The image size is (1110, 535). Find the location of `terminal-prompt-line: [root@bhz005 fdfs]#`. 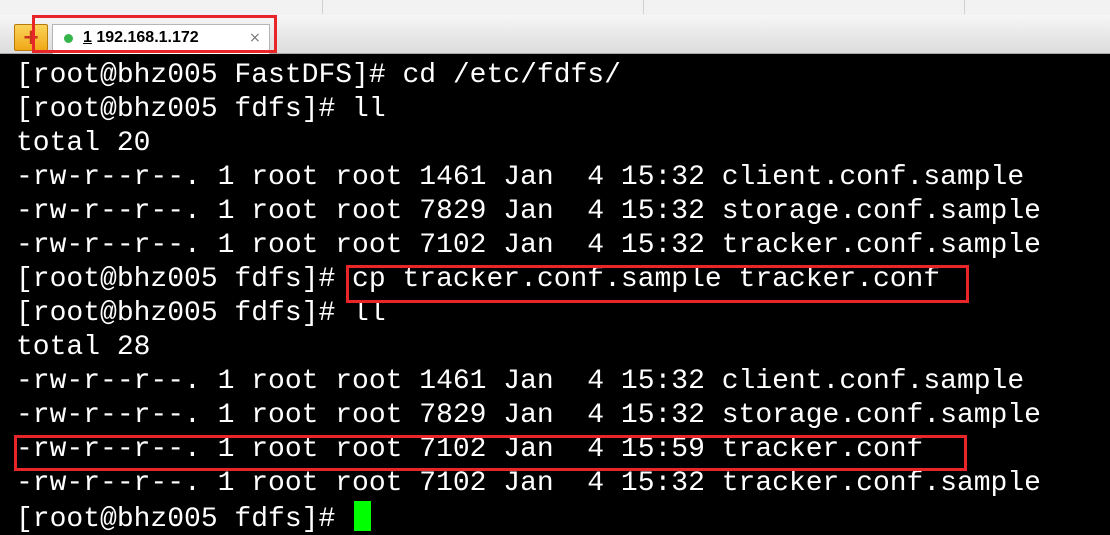

terminal-prompt-line: [root@bhz005 fdfs]# is located at coordinates (194, 518).